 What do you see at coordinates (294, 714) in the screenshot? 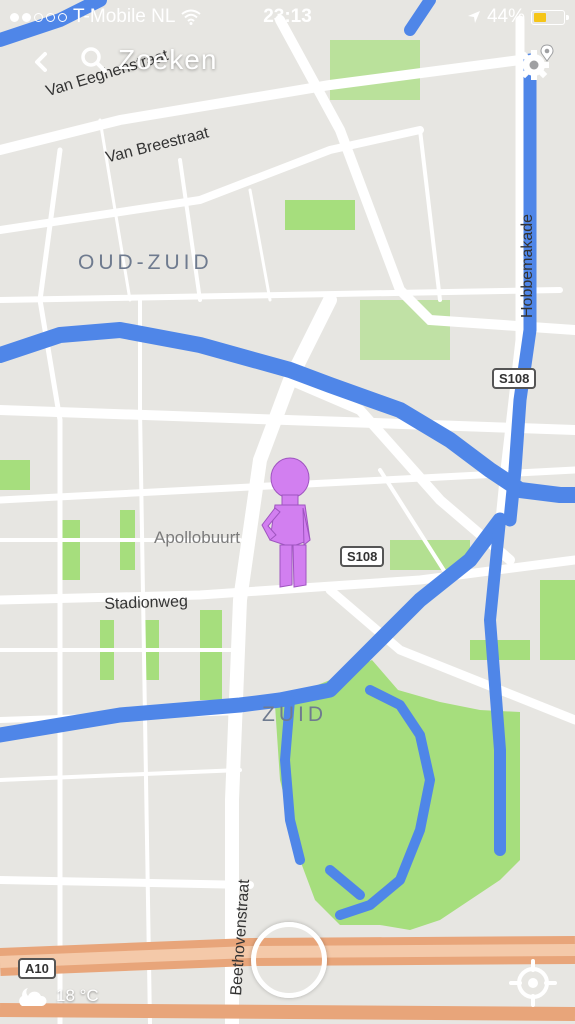
I see `district-label-zuid: ZUID` at bounding box center [294, 714].